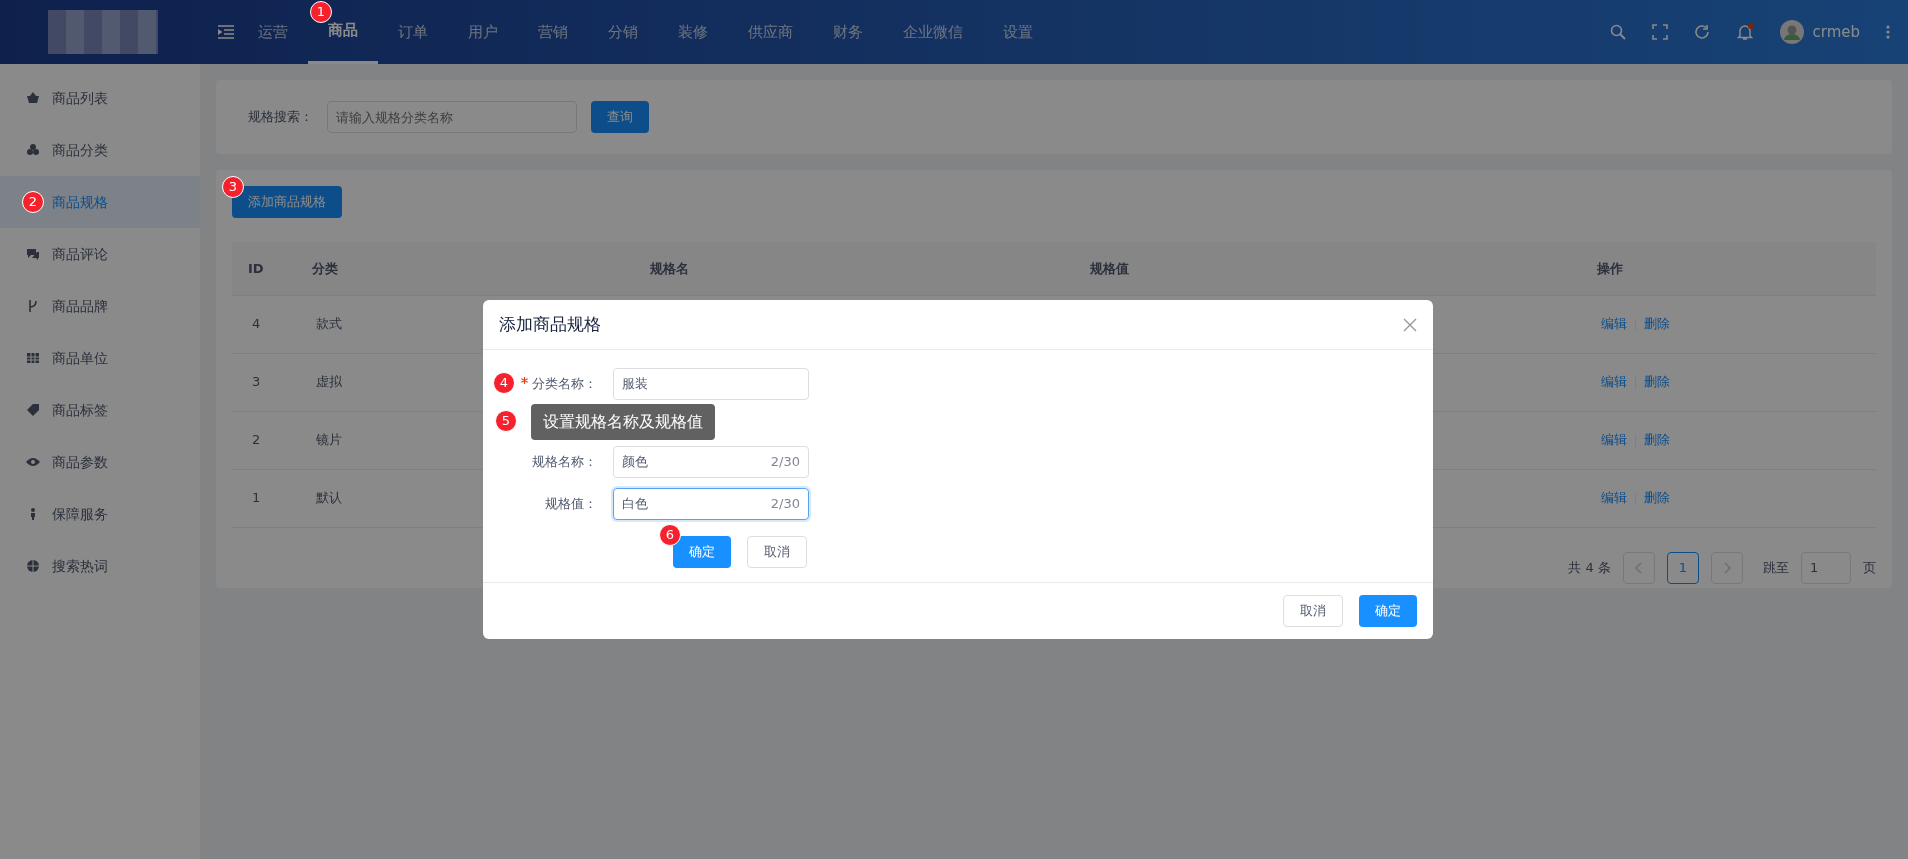  What do you see at coordinates (564, 384) in the screenshot?
I see `field-label-text: 分类名称：` at bounding box center [564, 384].